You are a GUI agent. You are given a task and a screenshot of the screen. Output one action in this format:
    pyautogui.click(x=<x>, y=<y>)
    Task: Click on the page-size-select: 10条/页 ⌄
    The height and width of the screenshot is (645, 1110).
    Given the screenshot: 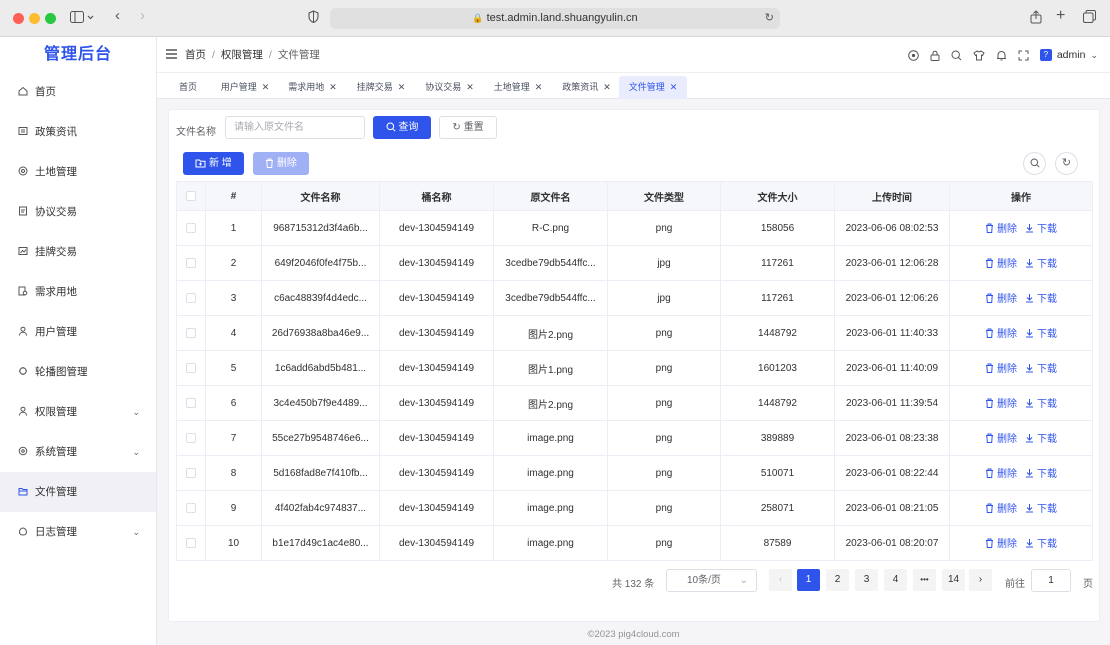 What is the action you would take?
    pyautogui.click(x=711, y=580)
    